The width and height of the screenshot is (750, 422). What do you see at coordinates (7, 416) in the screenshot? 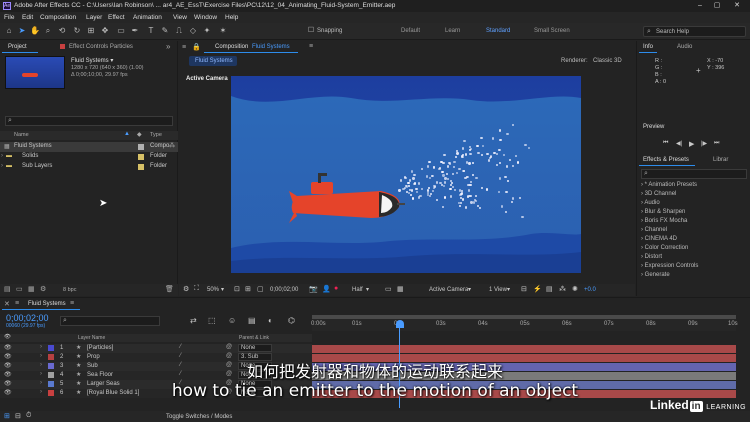
I see `expand-layer-switches-icon: ⊞` at bounding box center [7, 416].